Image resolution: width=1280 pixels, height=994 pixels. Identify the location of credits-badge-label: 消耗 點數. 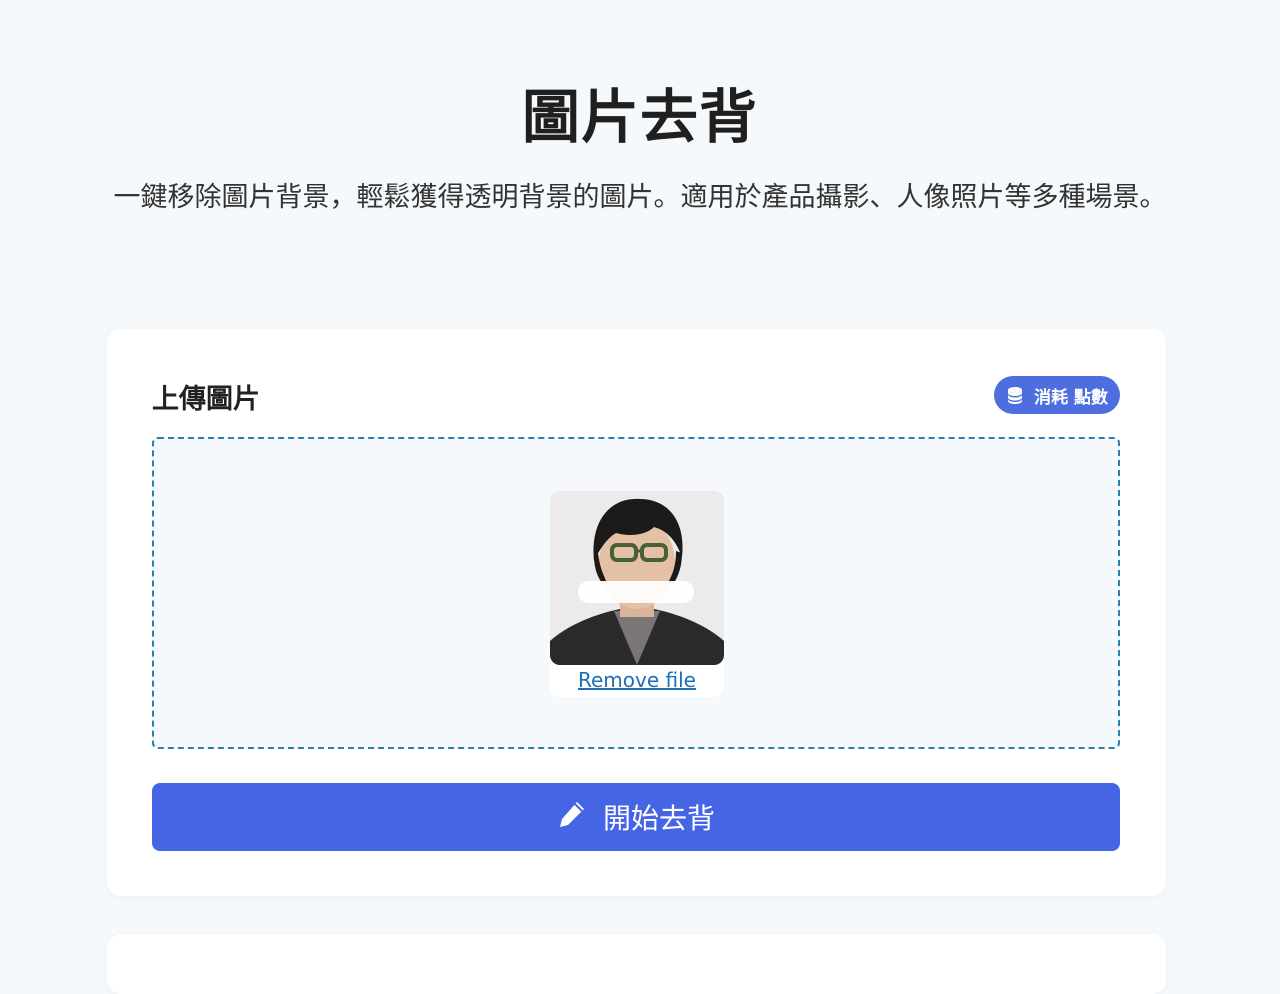
(1071, 397).